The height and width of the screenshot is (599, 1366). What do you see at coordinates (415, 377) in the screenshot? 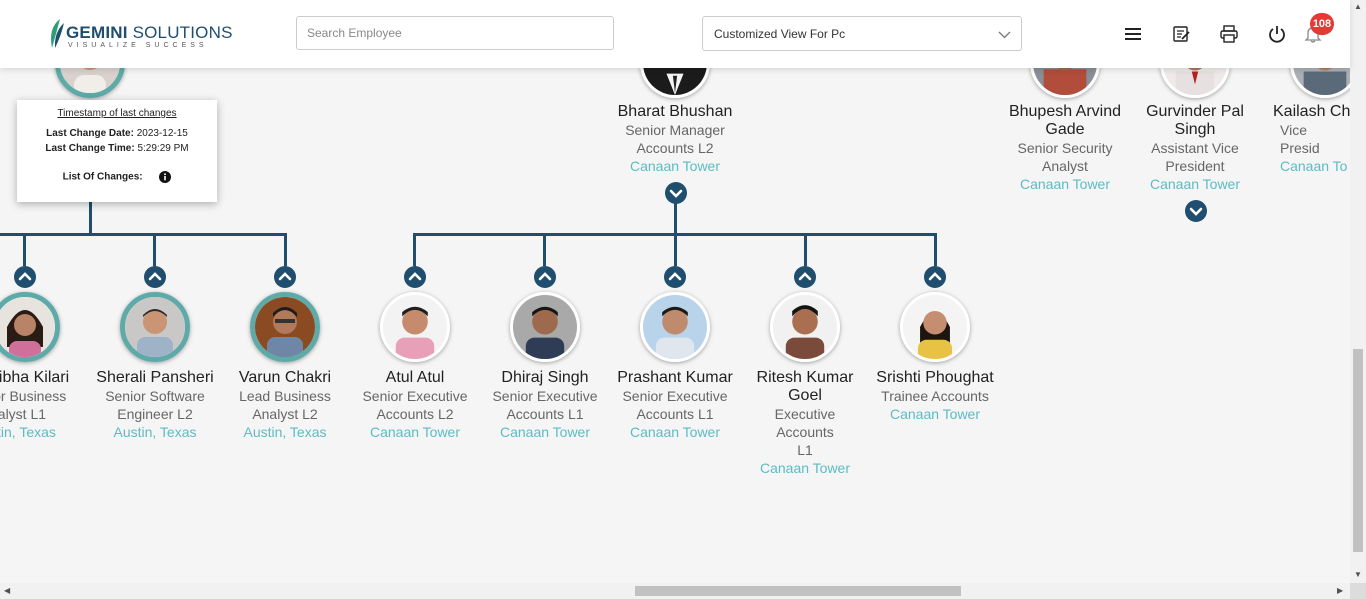
I see `employee-name: Atul Atul` at bounding box center [415, 377].